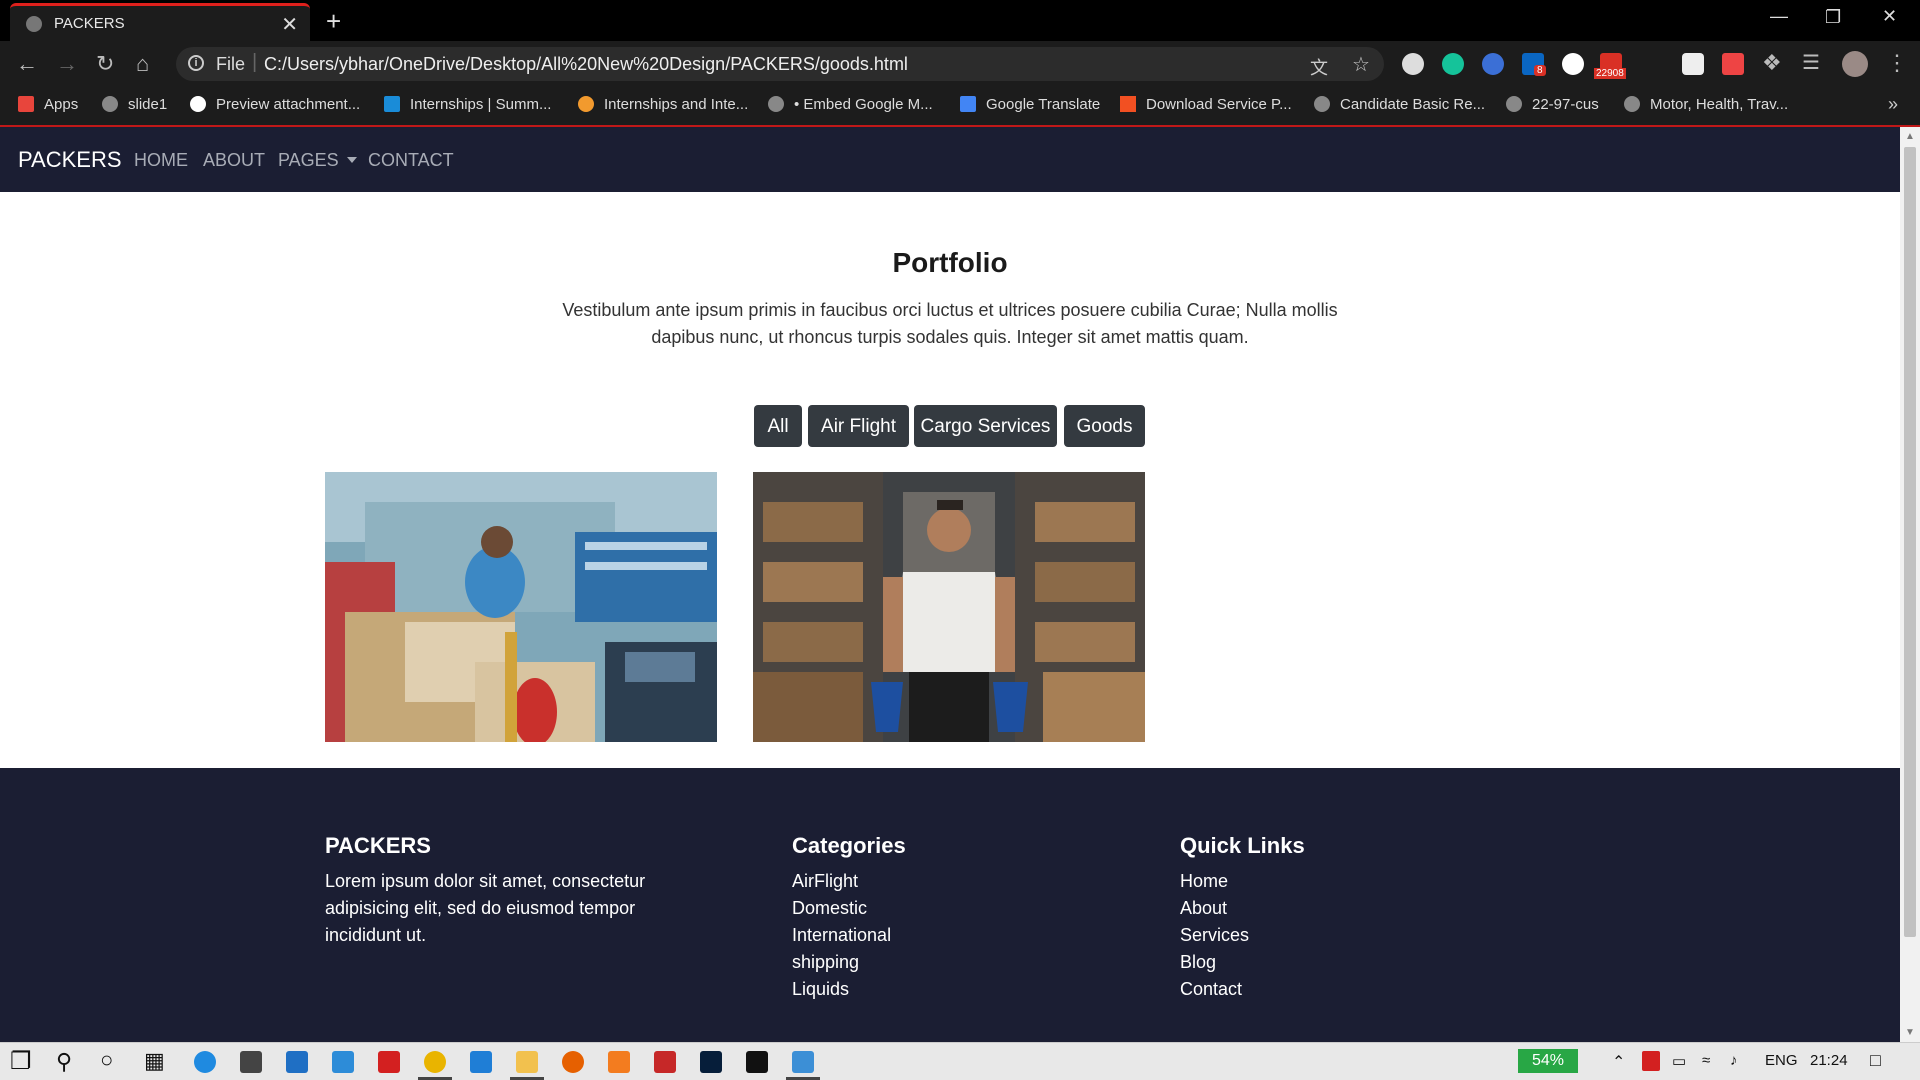 The width and height of the screenshot is (1920, 1080). Describe the element at coordinates (1030, 104) in the screenshot. I see `bookmark-item: Google Translate` at that location.